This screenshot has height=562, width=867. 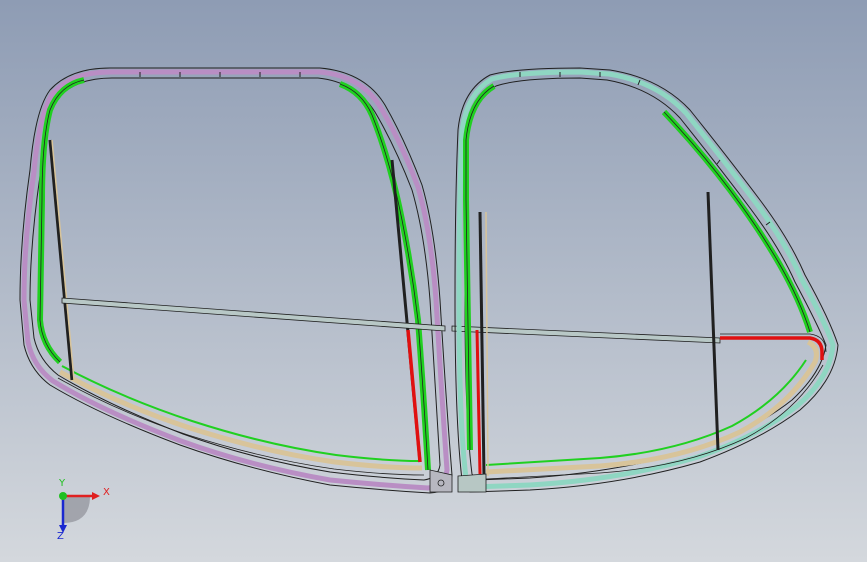 I want to click on x-axis-label: X, so click(x=106, y=492).